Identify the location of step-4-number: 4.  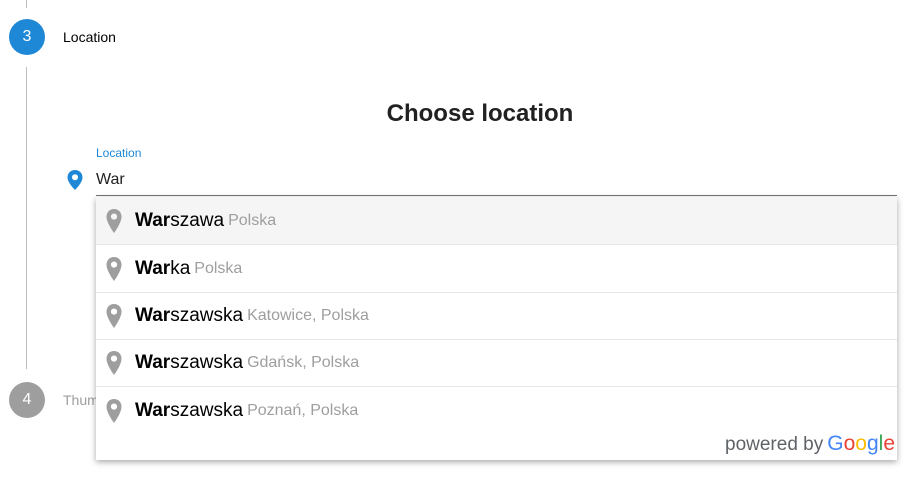
(27, 399).